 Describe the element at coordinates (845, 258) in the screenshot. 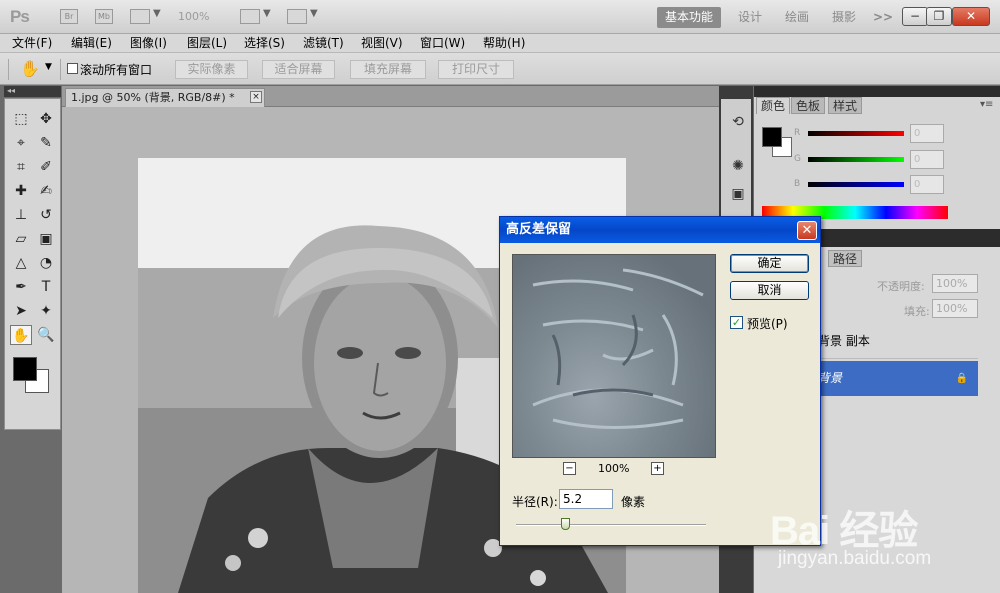

I see `tab-paths: 路径` at that location.